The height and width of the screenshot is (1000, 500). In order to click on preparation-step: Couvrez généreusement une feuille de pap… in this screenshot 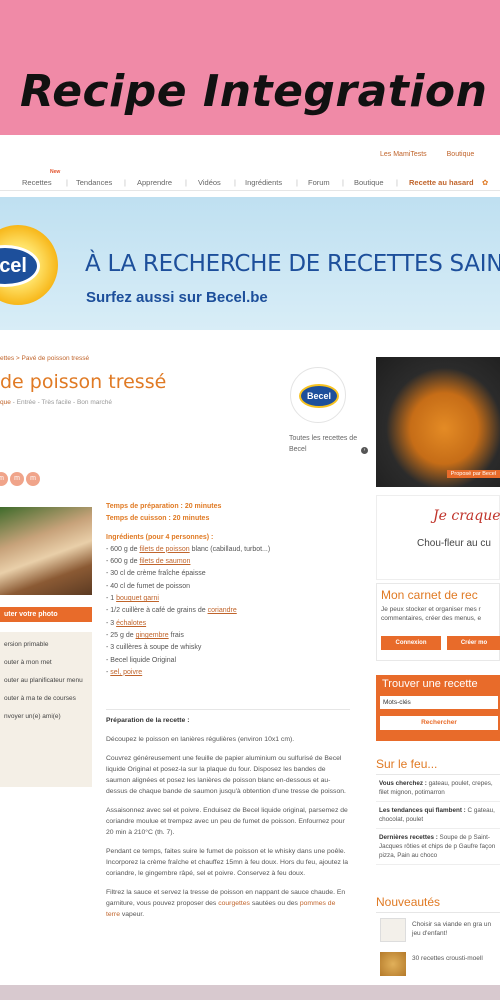, I will do `click(226, 775)`.